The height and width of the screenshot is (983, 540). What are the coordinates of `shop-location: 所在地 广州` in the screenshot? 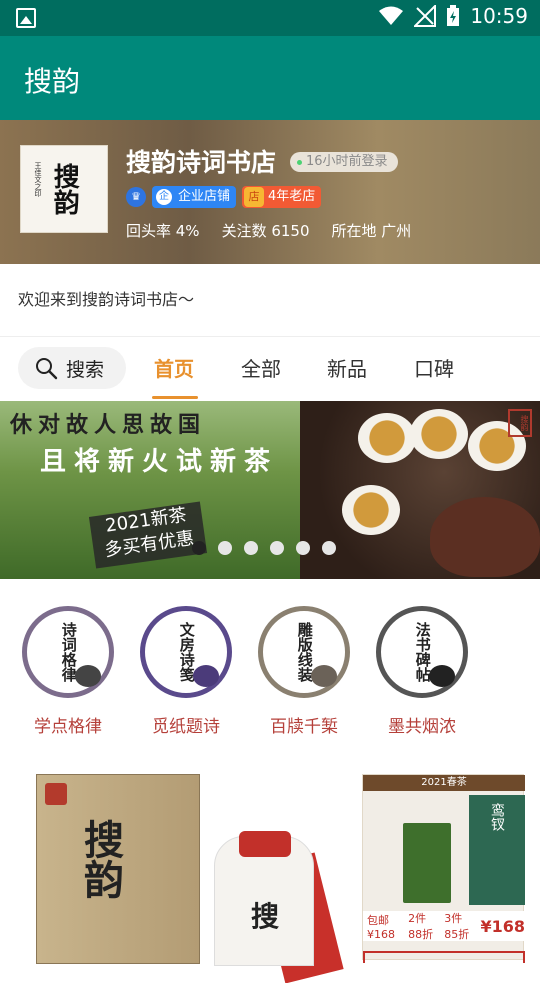 It's located at (371, 231).